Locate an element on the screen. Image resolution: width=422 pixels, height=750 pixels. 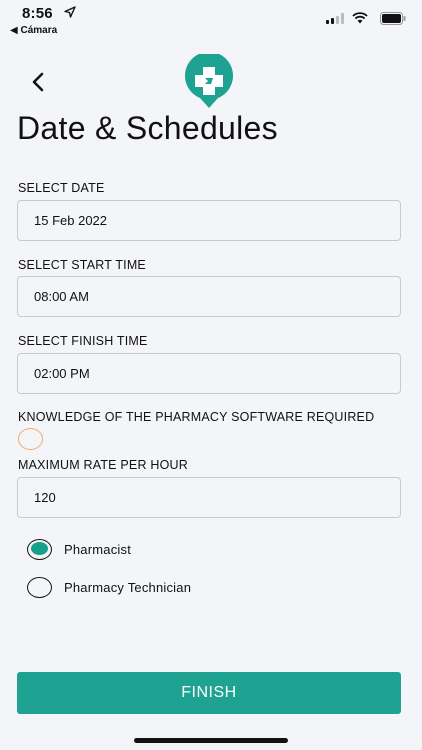
finish-time-field: 02:00 PM is located at coordinates (209, 373).